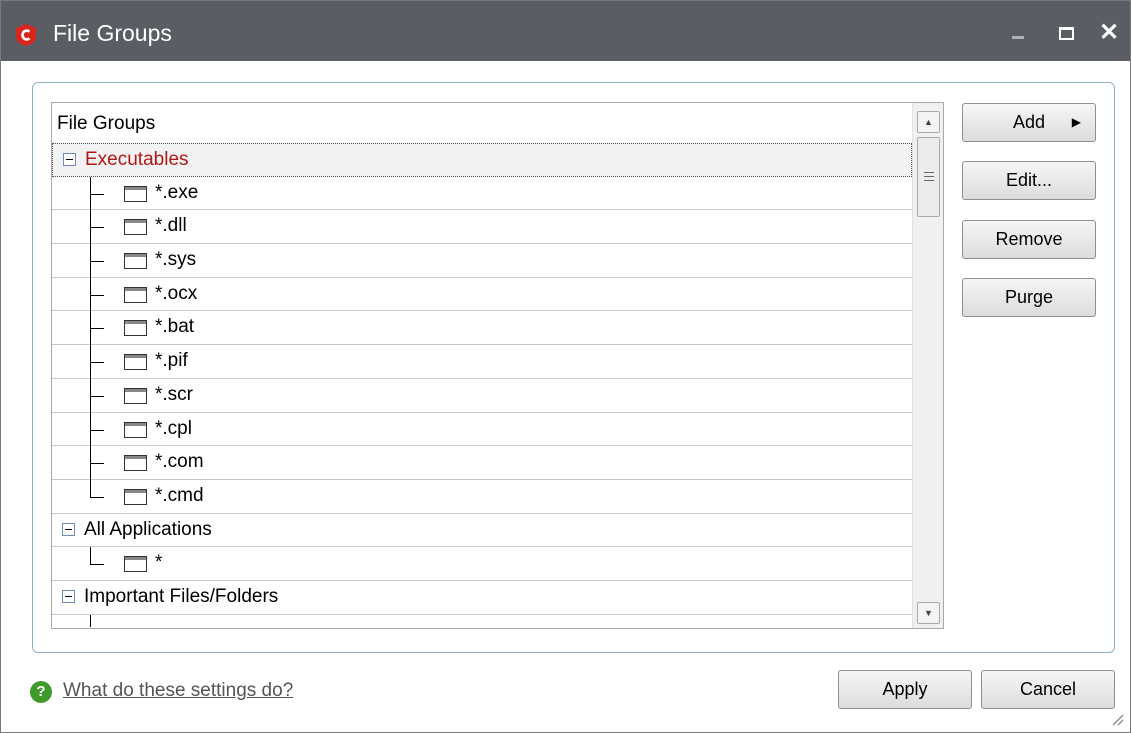 The image size is (1131, 733). What do you see at coordinates (1076, 122) in the screenshot?
I see `submenu-arrow-icon: ▶` at bounding box center [1076, 122].